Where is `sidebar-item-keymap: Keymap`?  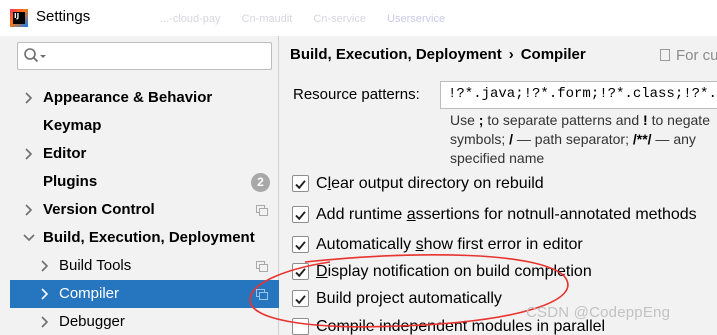
sidebar-item-keymap: Keymap is located at coordinates (144, 126).